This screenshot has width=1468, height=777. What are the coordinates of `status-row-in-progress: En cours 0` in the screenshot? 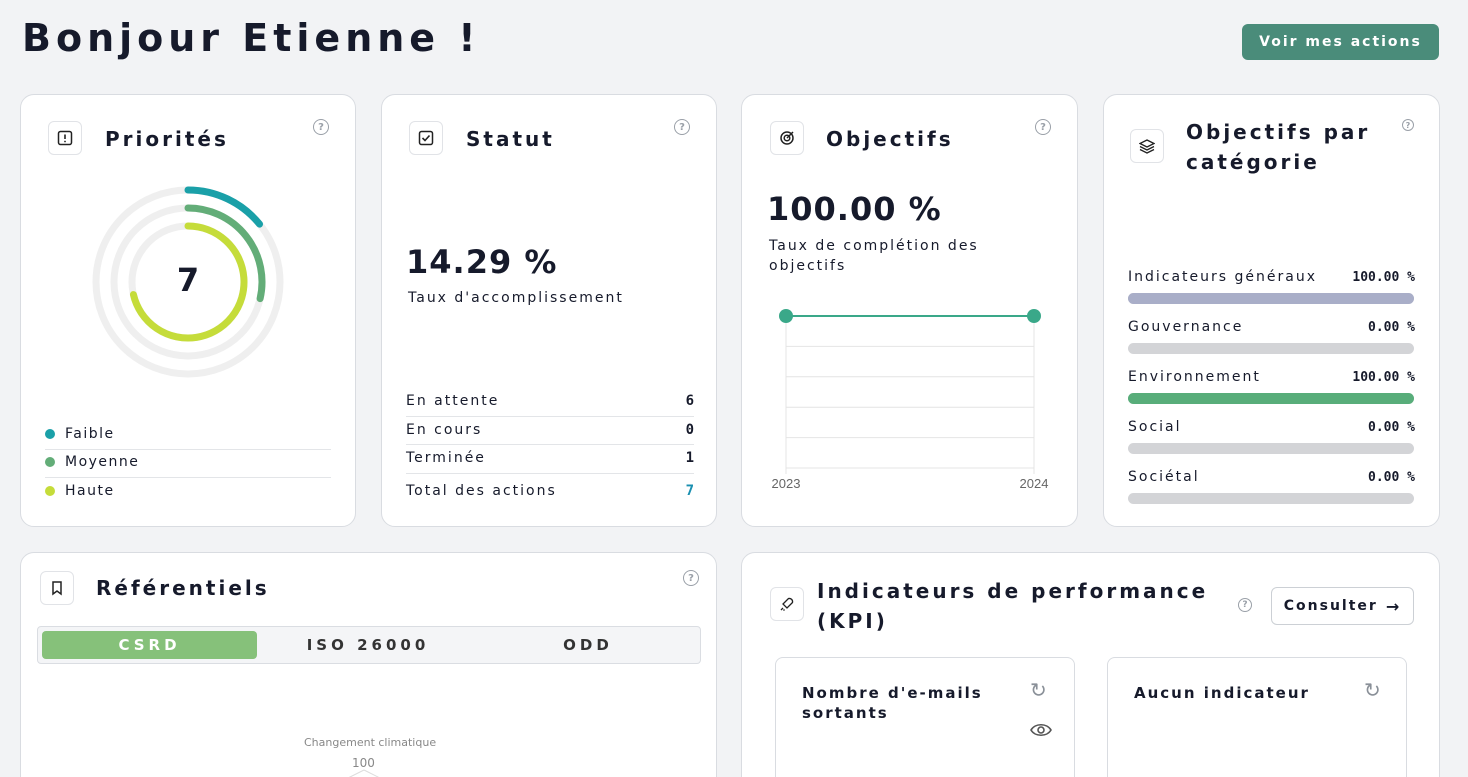 It's located at (550, 430).